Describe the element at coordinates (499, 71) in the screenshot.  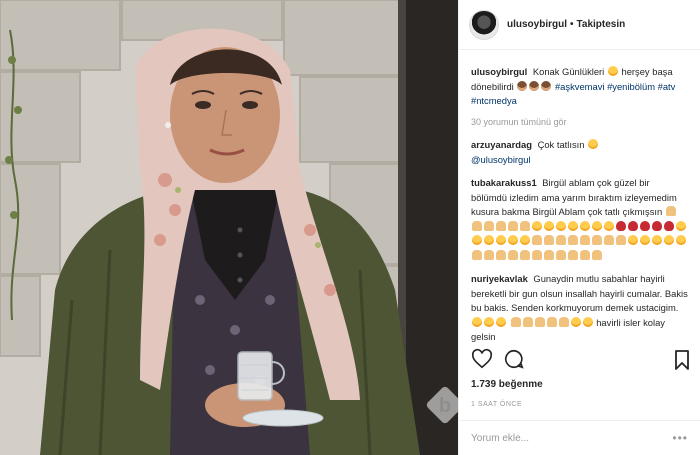
I see `caption-username: ulusoybirgul` at that location.